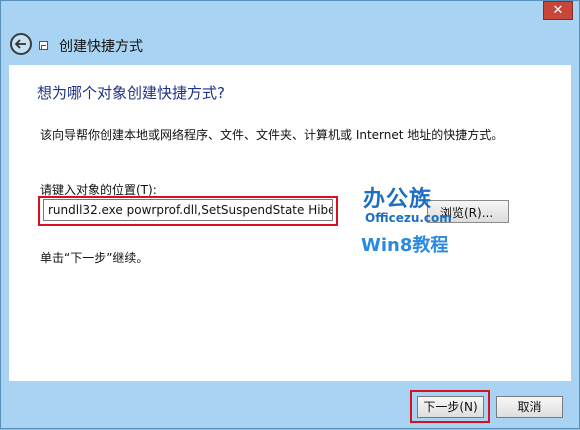 The width and height of the screenshot is (580, 430). I want to click on continue-hint: 单击“下一步”继续。, so click(94, 258).